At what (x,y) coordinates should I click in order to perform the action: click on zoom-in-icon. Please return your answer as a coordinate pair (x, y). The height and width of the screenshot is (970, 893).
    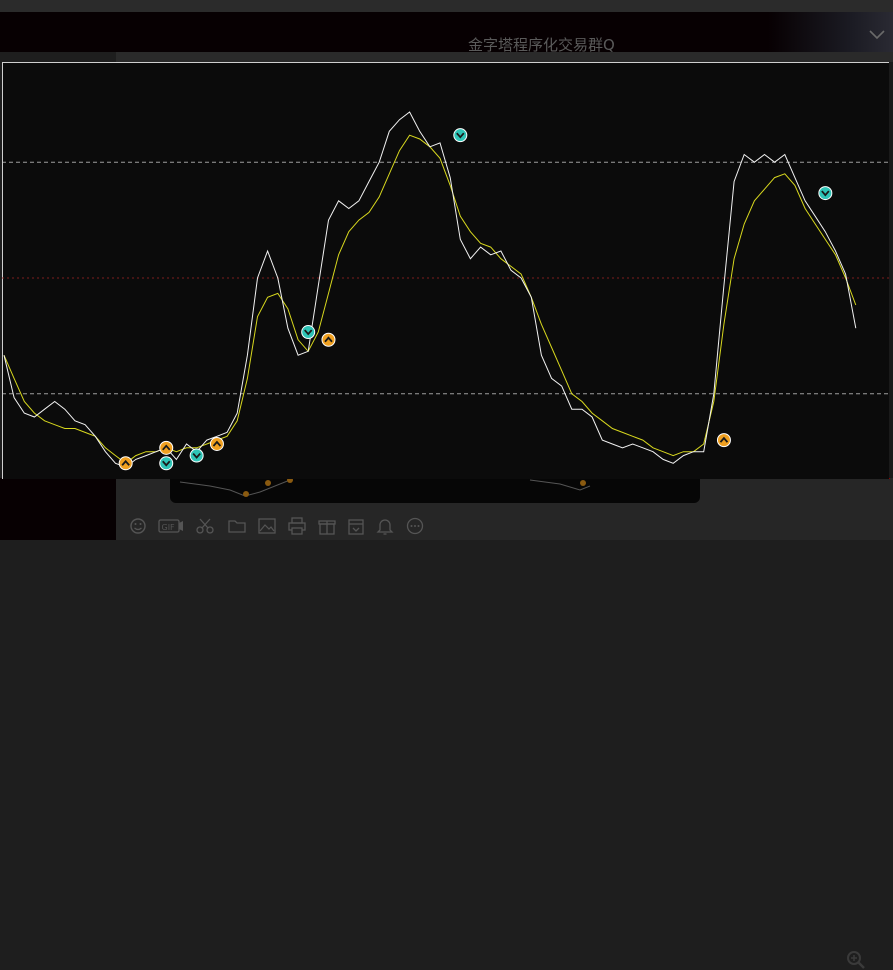
    Looking at the image, I should click on (856, 960).